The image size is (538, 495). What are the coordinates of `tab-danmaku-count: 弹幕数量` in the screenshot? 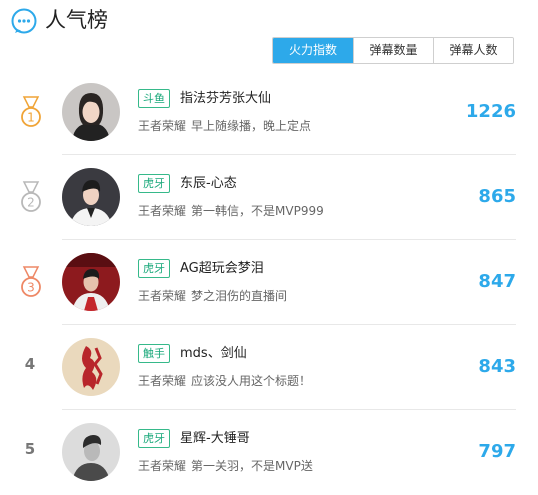 It's located at (393, 50).